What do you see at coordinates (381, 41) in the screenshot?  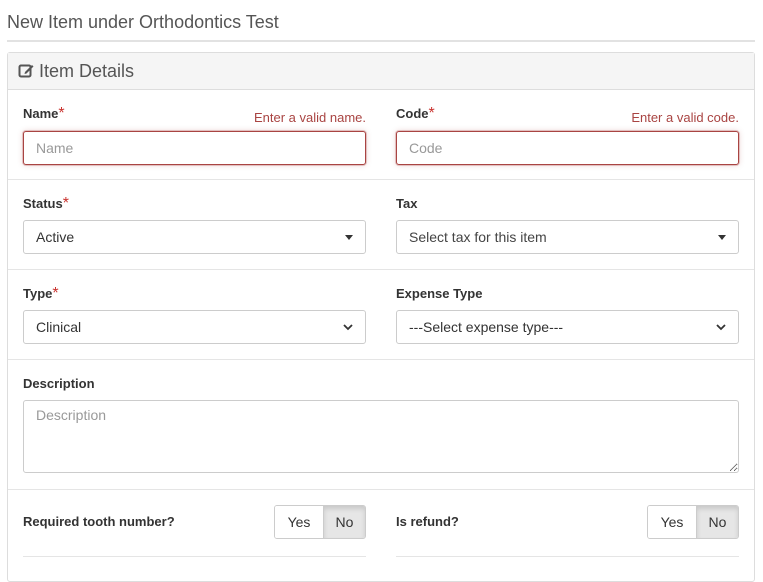 I see `title-divider` at bounding box center [381, 41].